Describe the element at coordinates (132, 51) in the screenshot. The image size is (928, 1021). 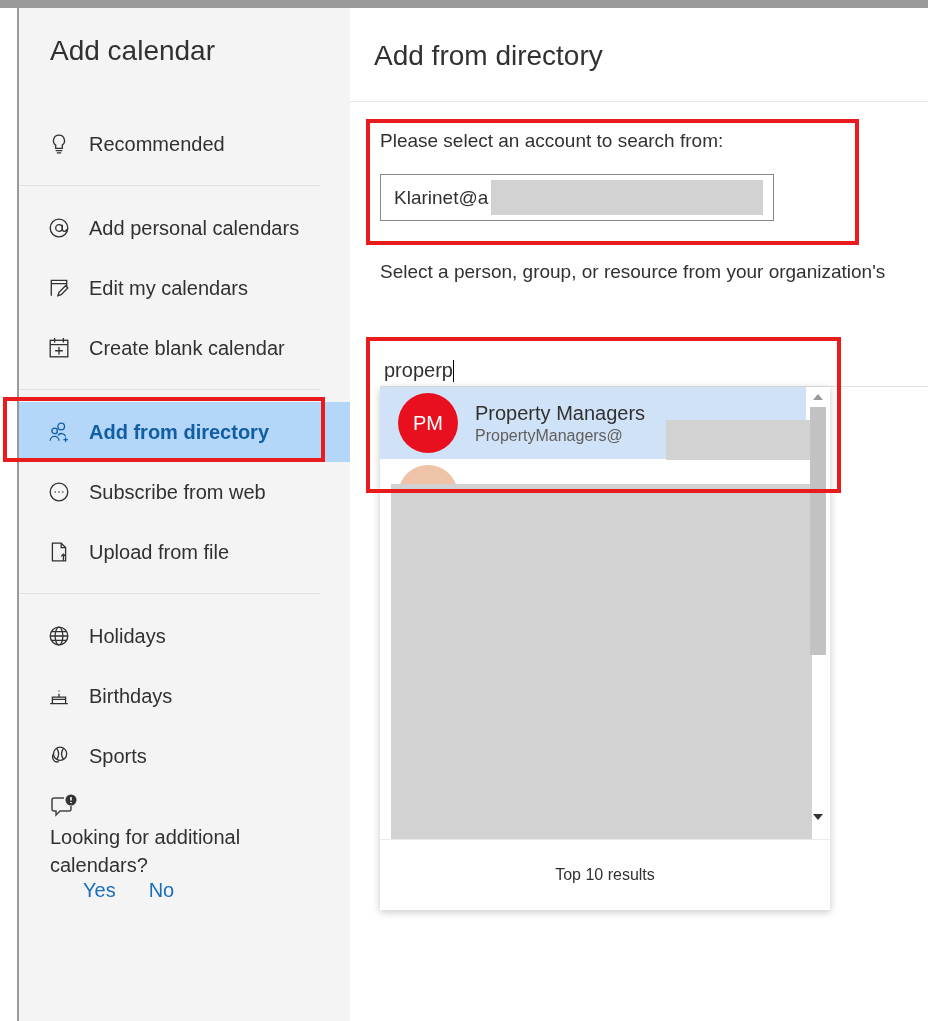
I see `dialog-title: Add calendar` at that location.